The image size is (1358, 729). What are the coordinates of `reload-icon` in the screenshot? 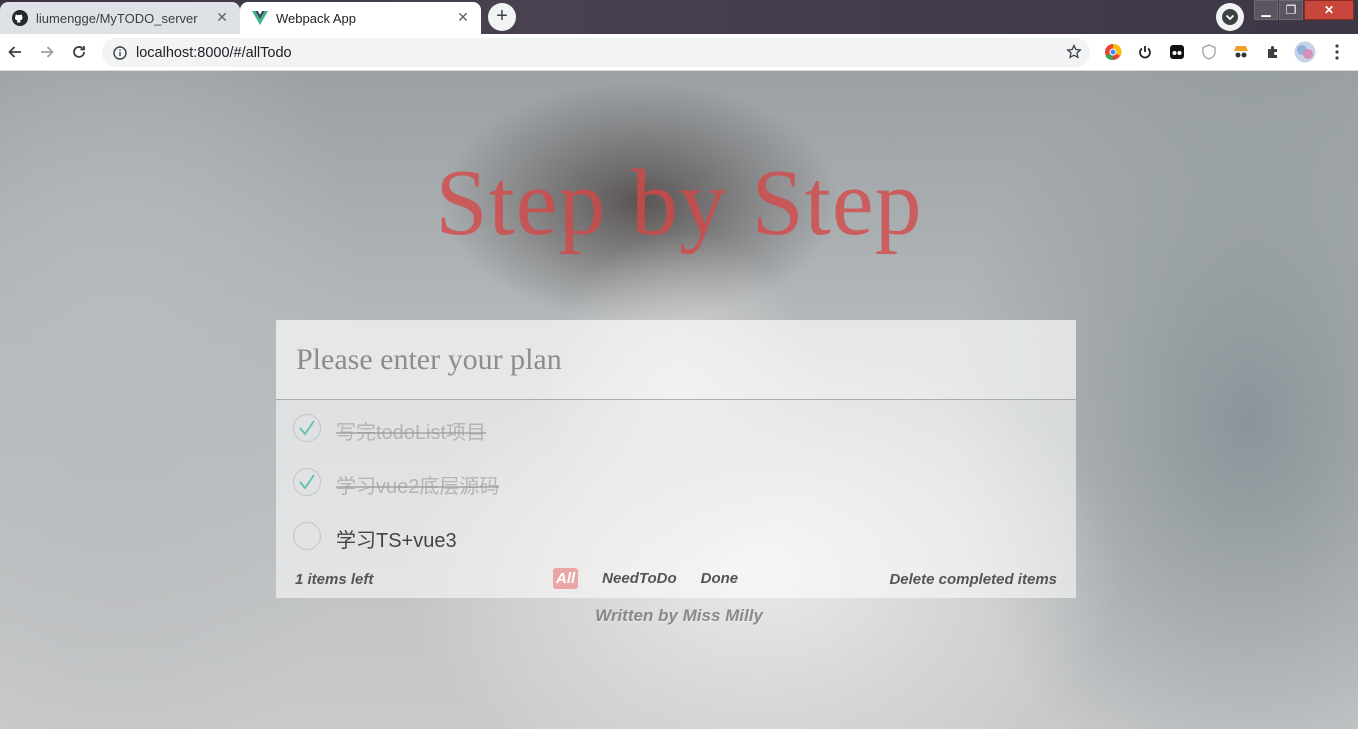 It's located at (79, 52).